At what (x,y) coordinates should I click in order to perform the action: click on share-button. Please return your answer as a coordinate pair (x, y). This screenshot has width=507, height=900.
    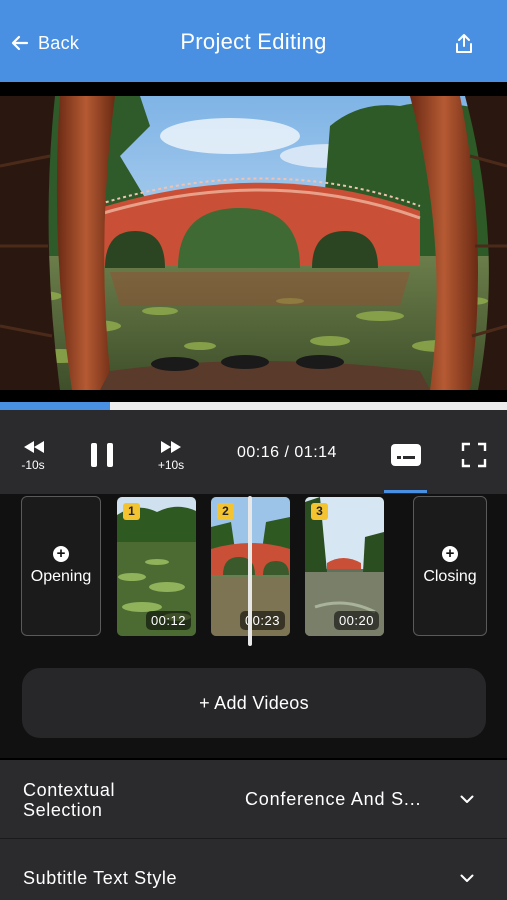
    Looking at the image, I should click on (464, 44).